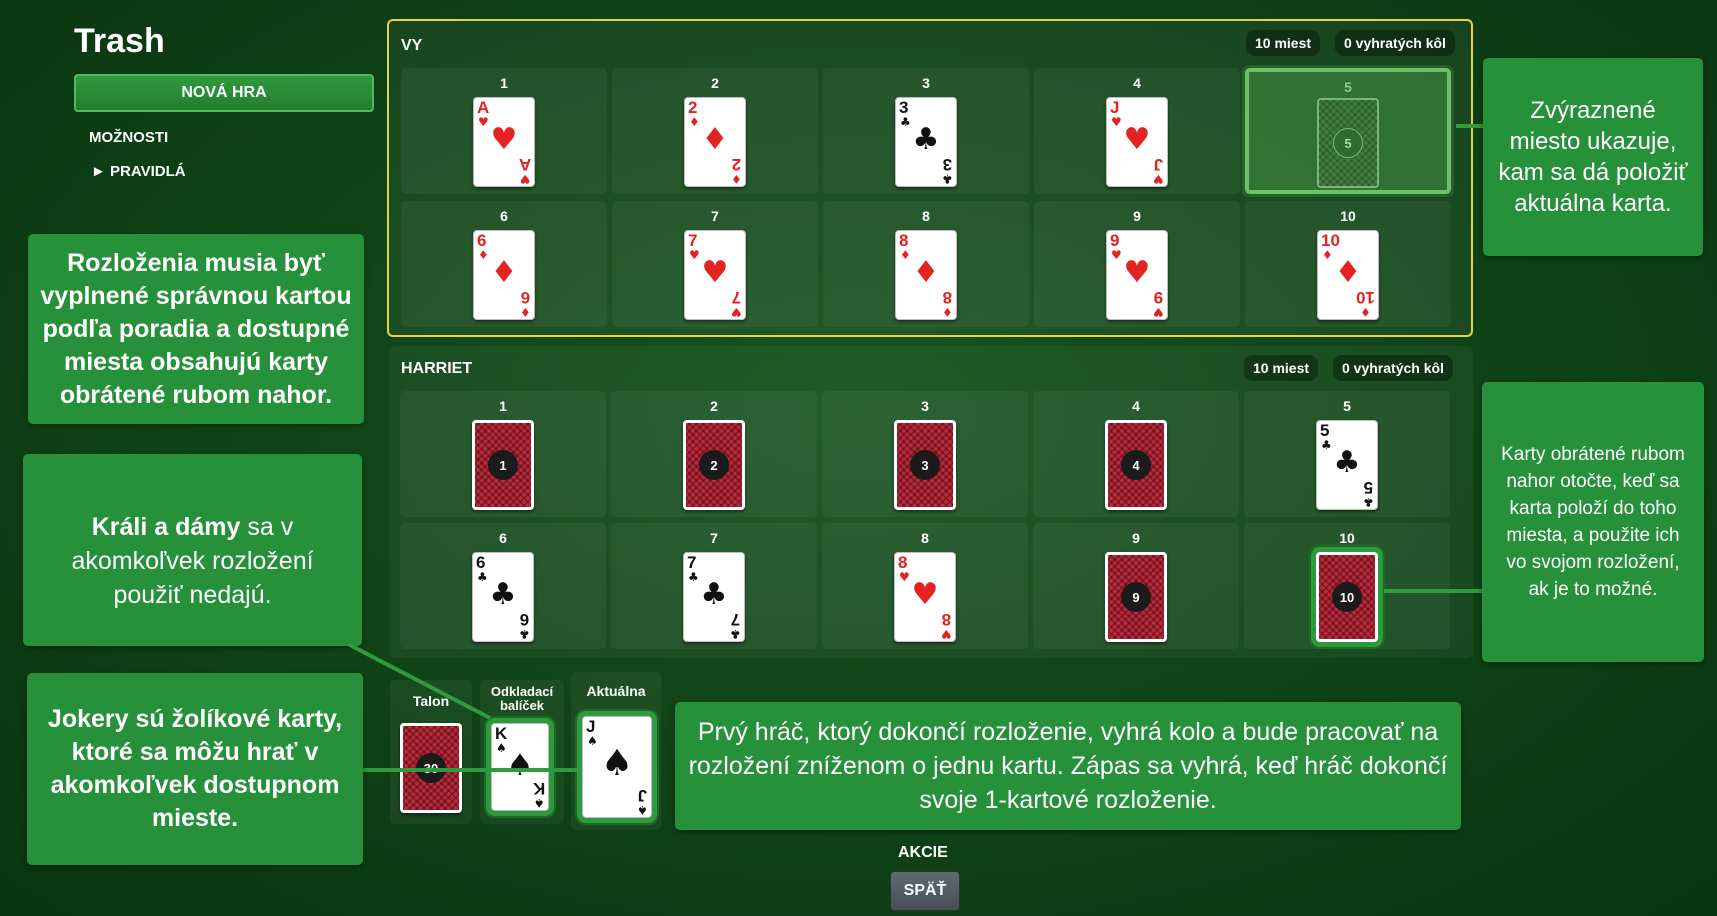  I want to click on card-corner-bottom: ♦ 6, so click(525, 303).